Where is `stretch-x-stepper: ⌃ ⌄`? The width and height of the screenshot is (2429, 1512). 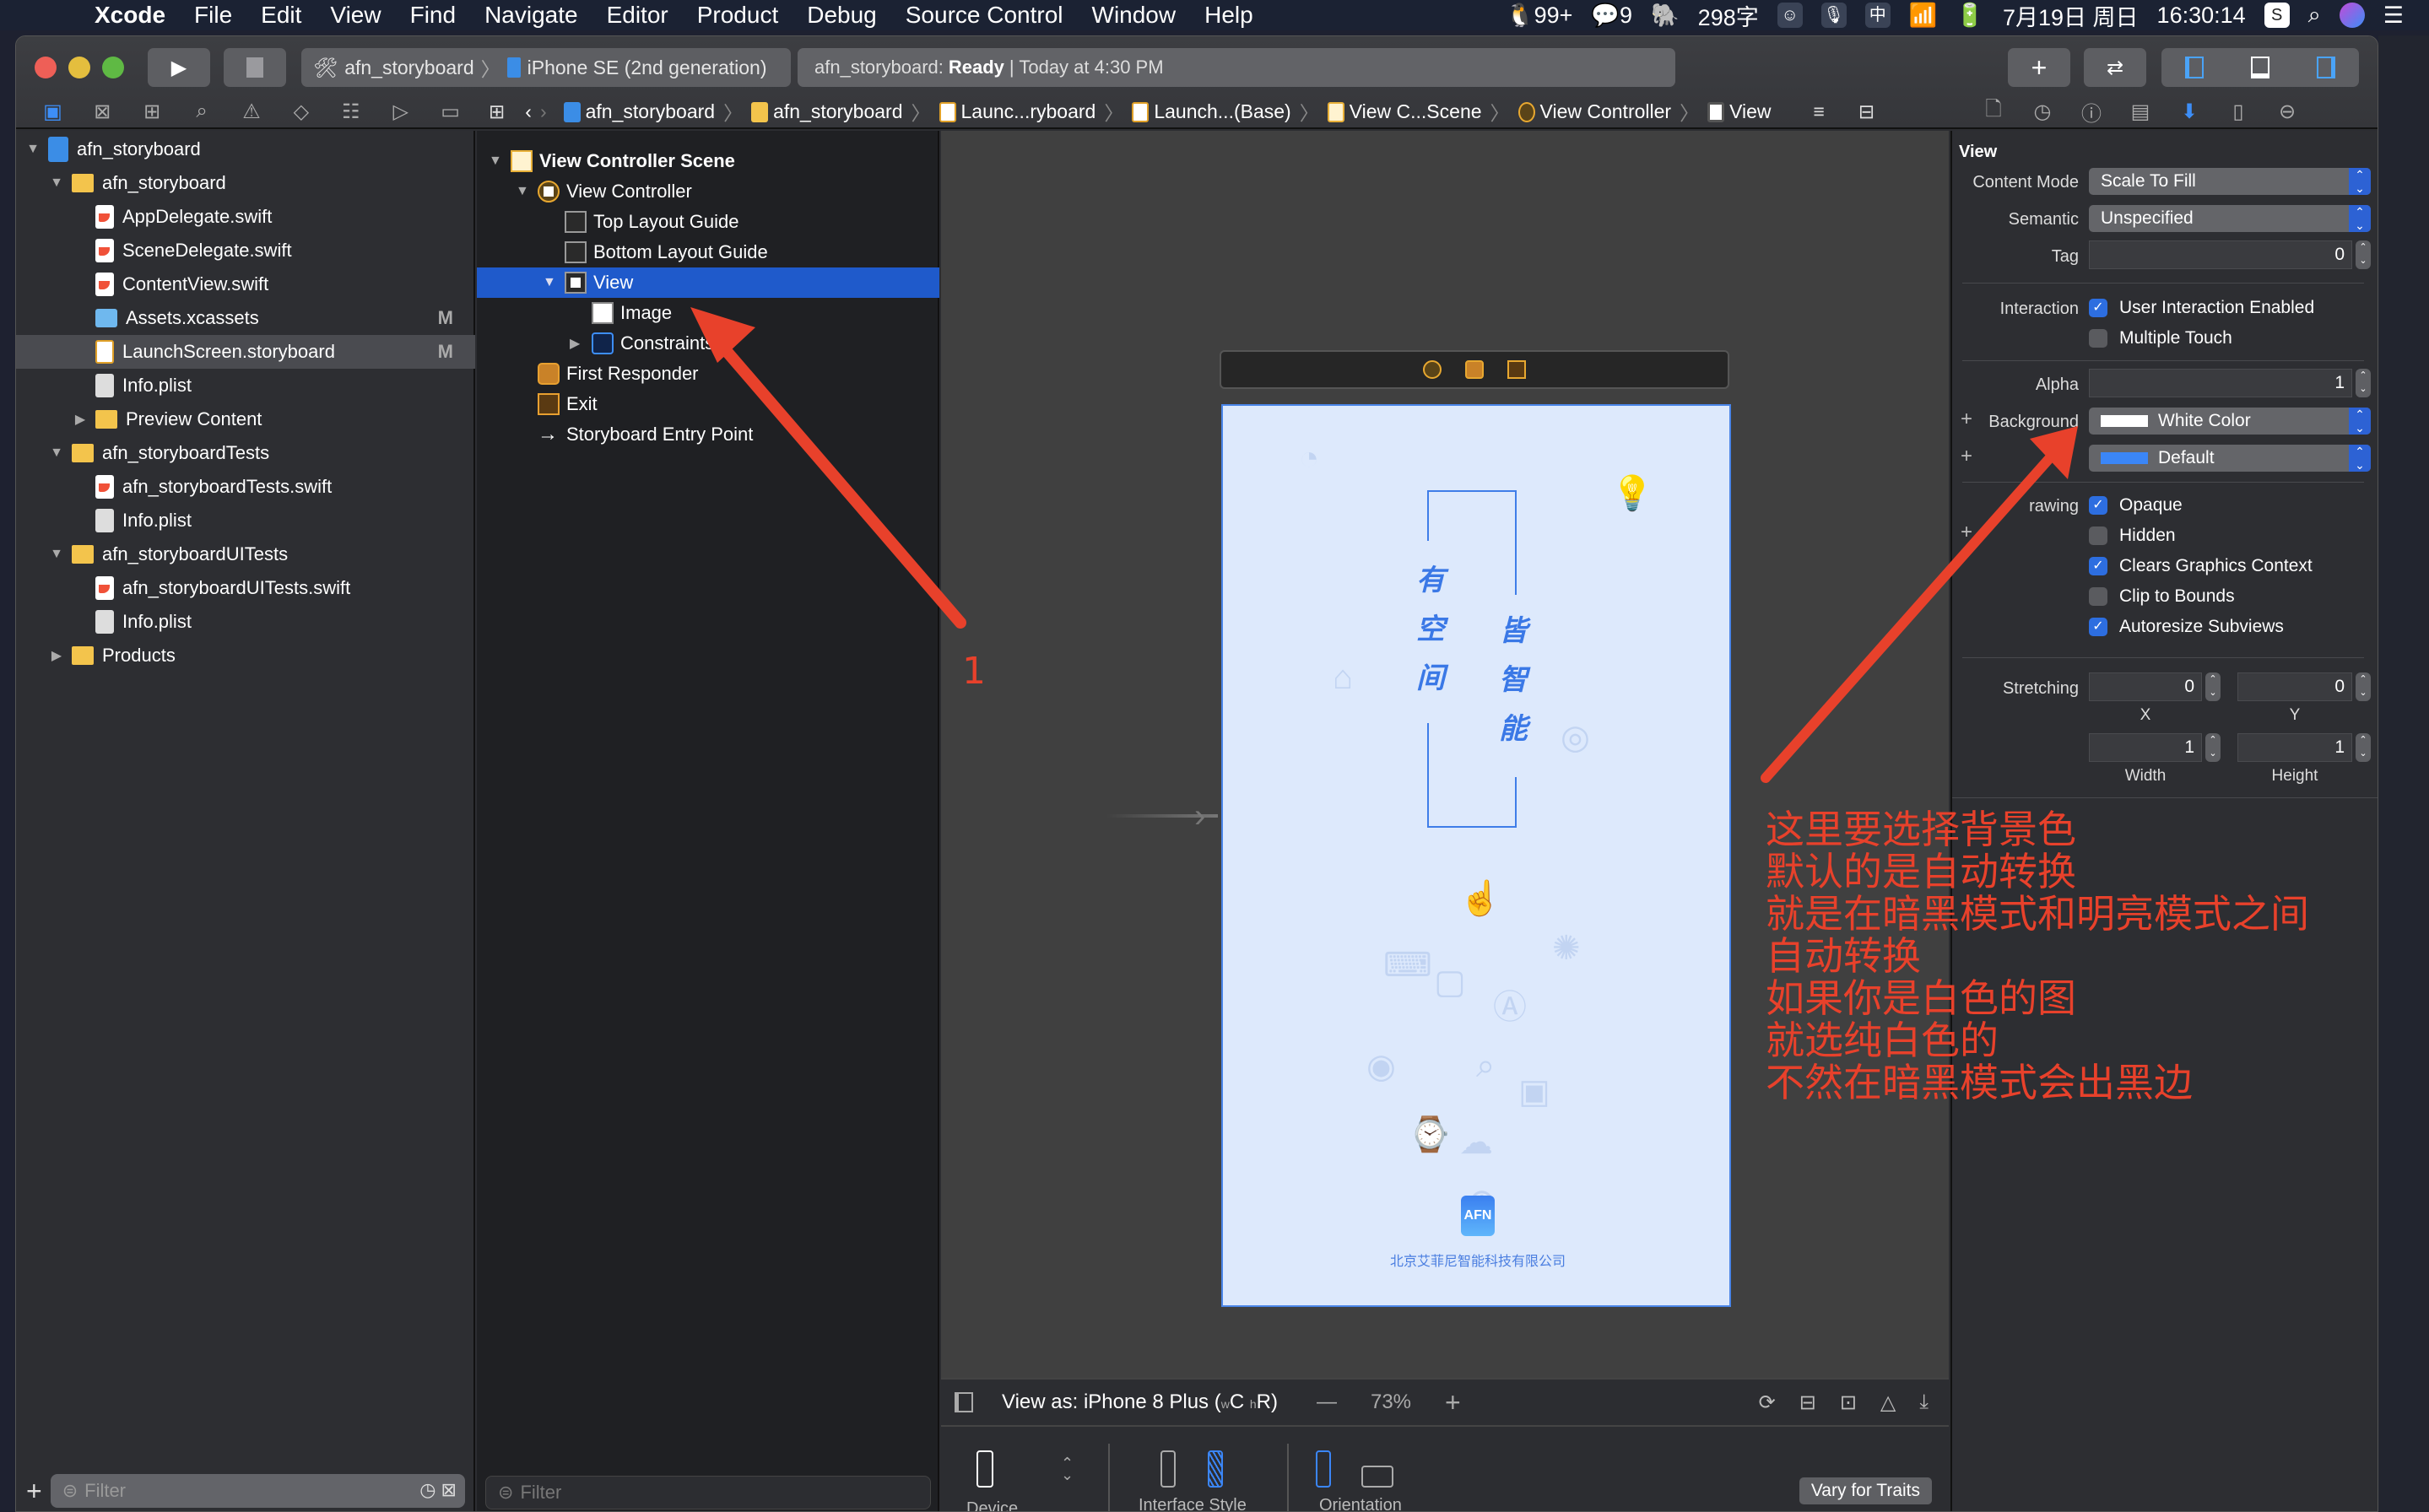
stretch-x-stepper: ⌃ ⌄ is located at coordinates (2213, 686).